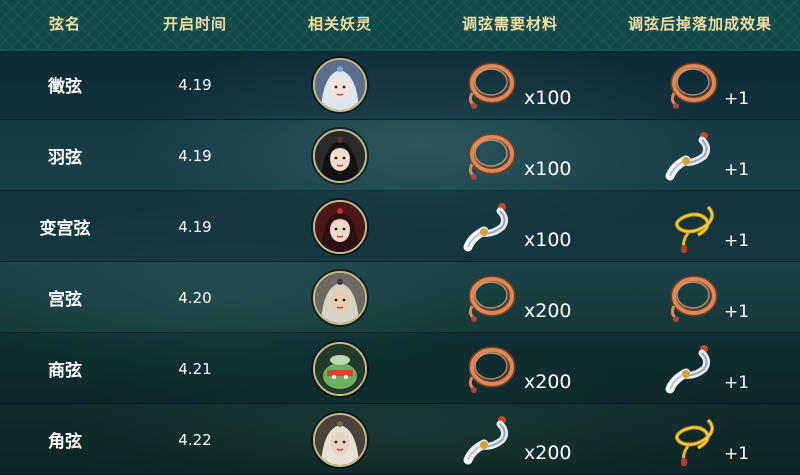 The image size is (800, 475). What do you see at coordinates (65, 229) in the screenshot?
I see `string-name: 变宫弦` at bounding box center [65, 229].